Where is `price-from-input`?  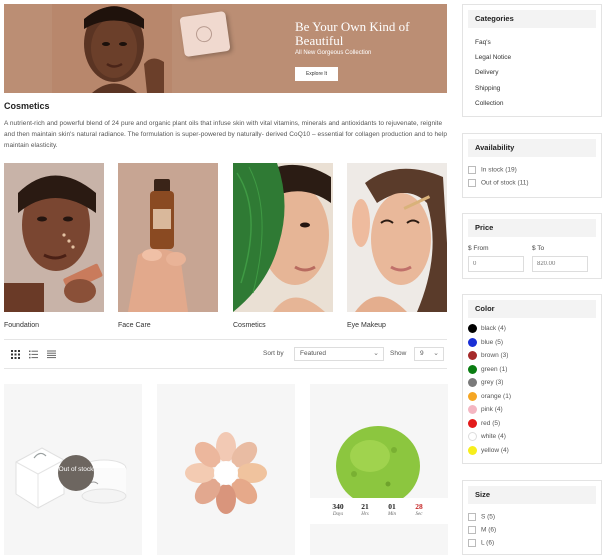 price-from-input is located at coordinates (496, 264).